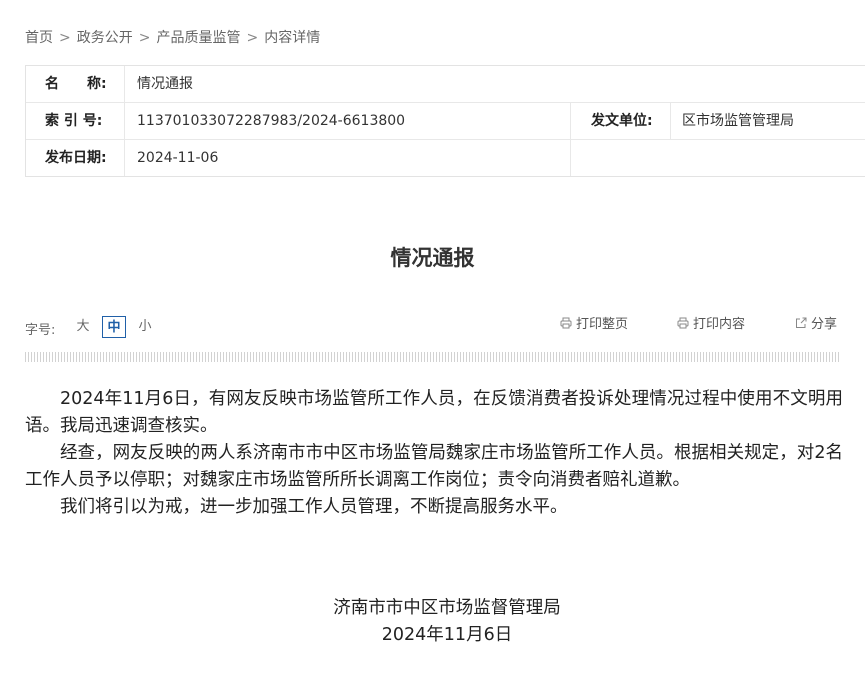 The image size is (865, 675). Describe the element at coordinates (198, 38) in the screenshot. I see `breadcrumb-quality-supervision: 产品质量监管` at that location.